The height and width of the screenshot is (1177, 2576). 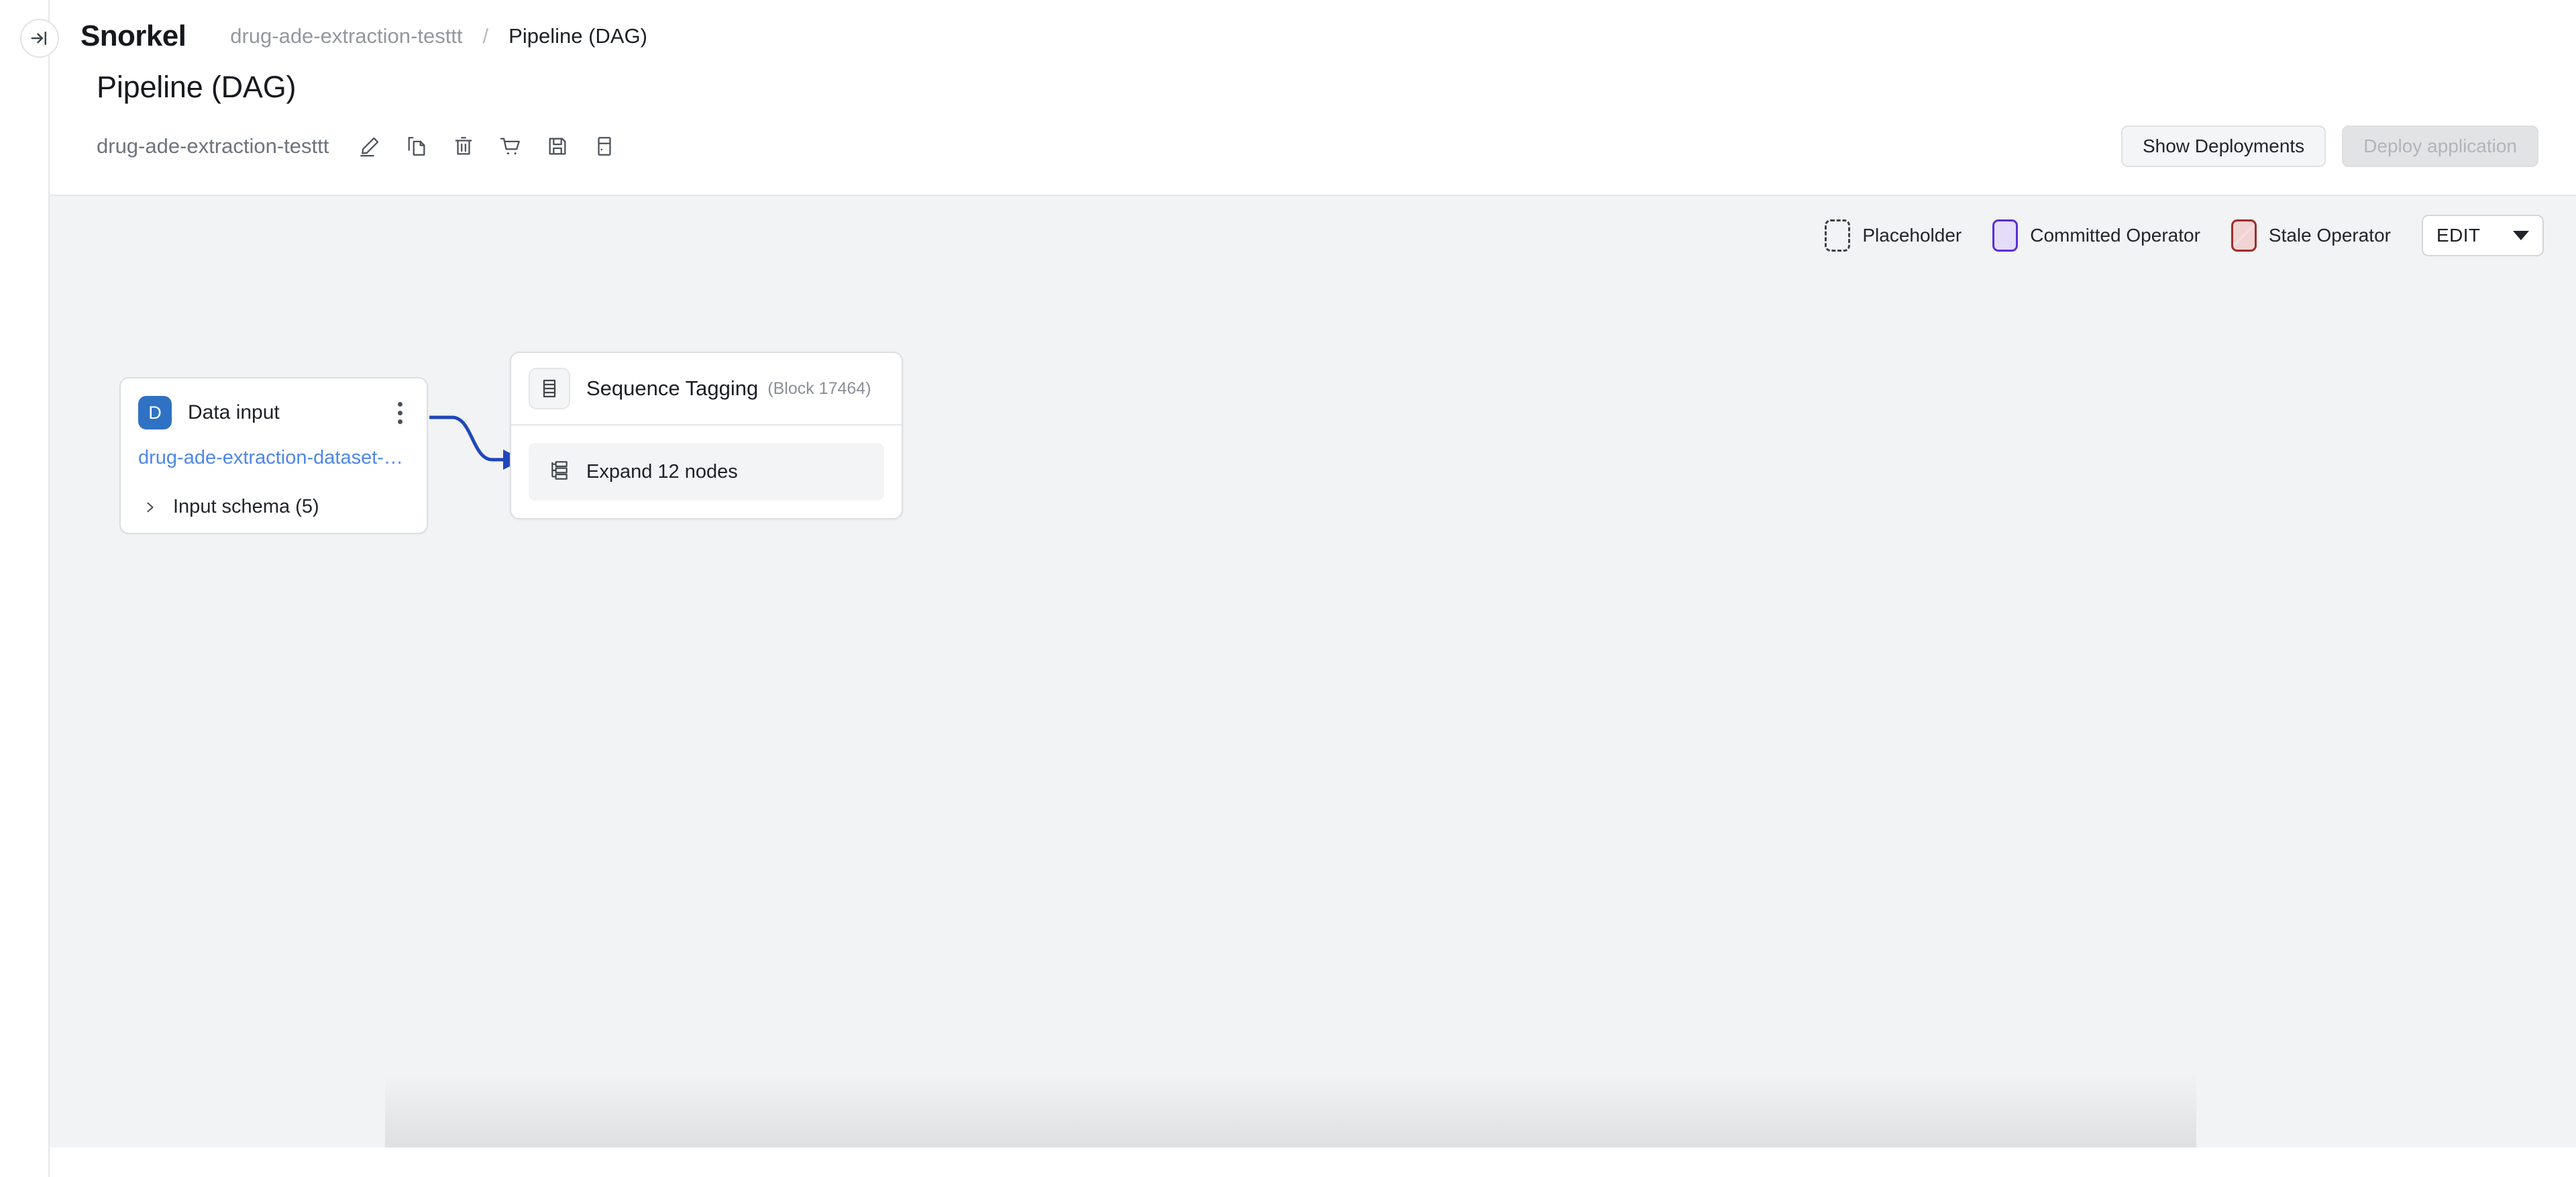 What do you see at coordinates (2329, 235) in the screenshot?
I see `legend-label-stale-operator: Stale Operator` at bounding box center [2329, 235].